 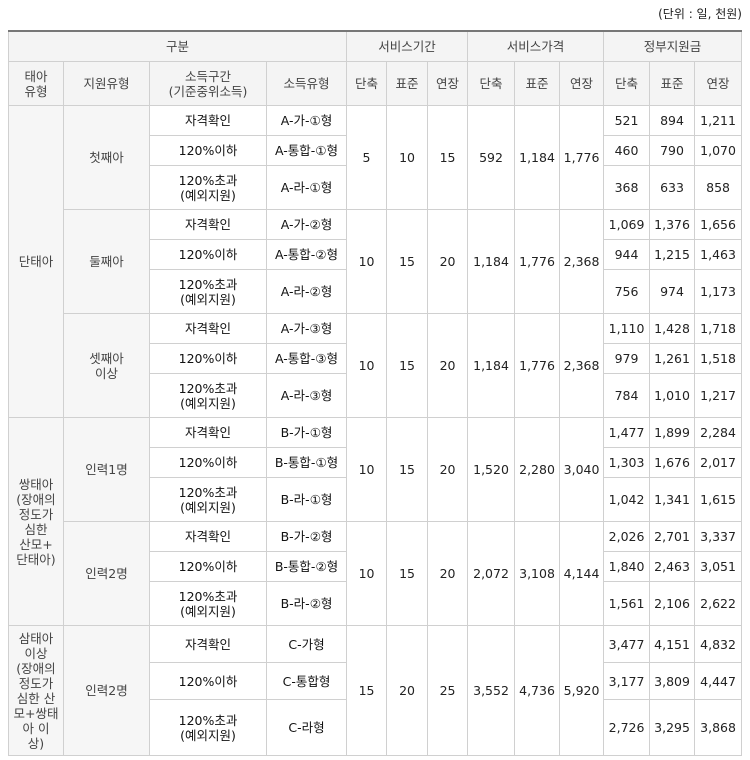 What do you see at coordinates (627, 644) in the screenshot?
I see `support-short-cell: 3,477` at bounding box center [627, 644].